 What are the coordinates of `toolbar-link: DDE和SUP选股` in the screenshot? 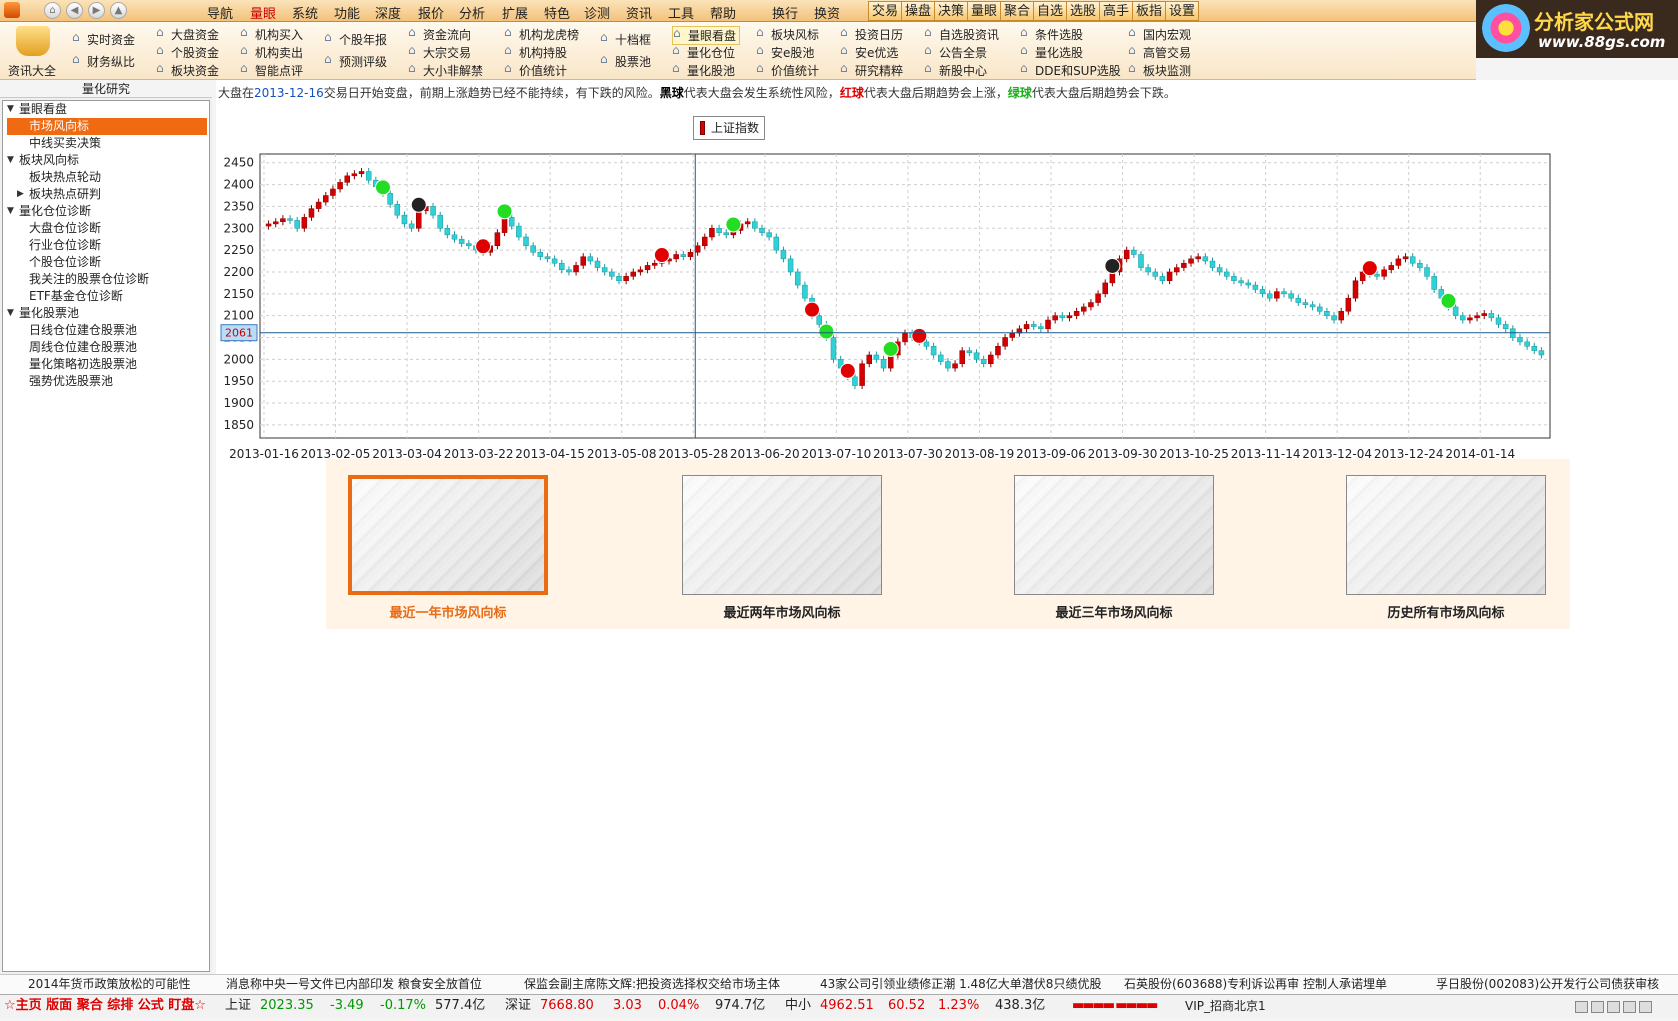 It's located at (1070, 70).